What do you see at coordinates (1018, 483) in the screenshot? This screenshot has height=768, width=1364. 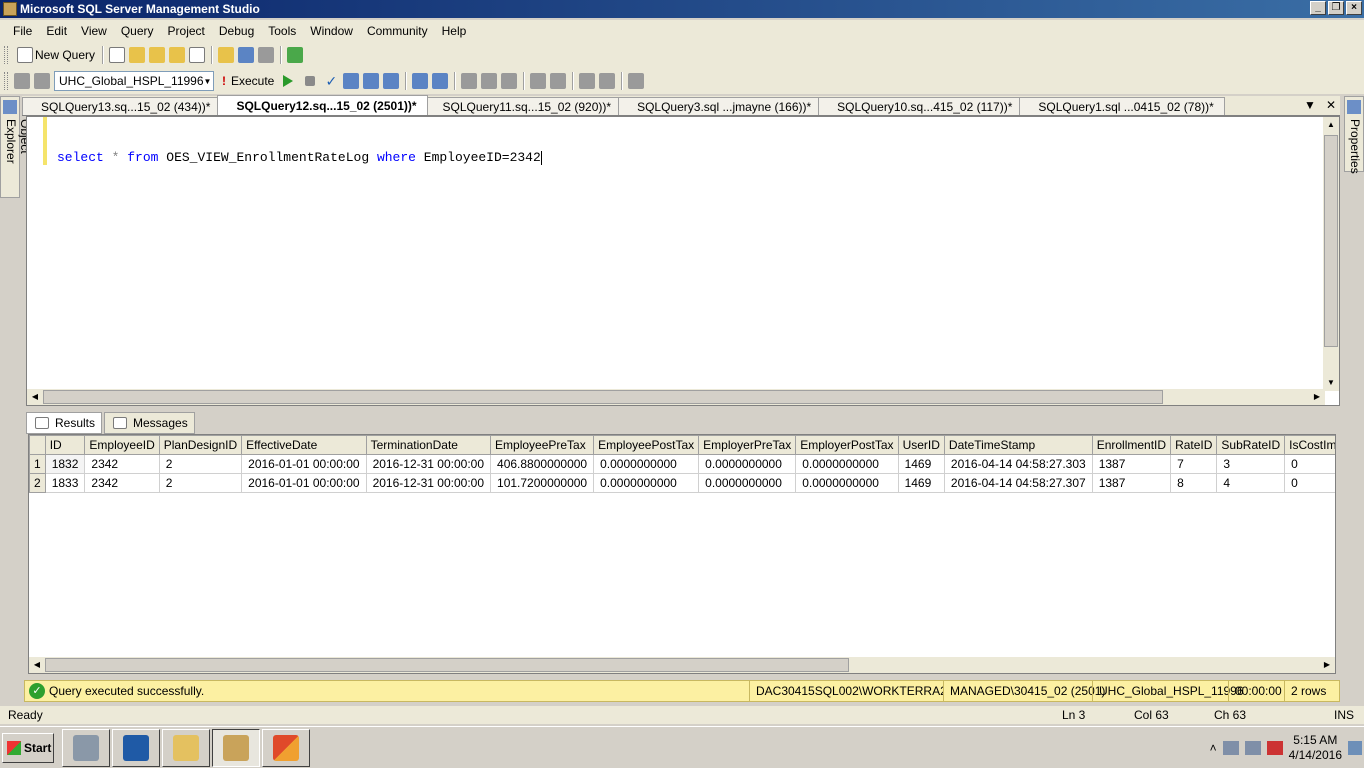 I see `grid-cell: 2016-04-14 04:58:27.307` at bounding box center [1018, 483].